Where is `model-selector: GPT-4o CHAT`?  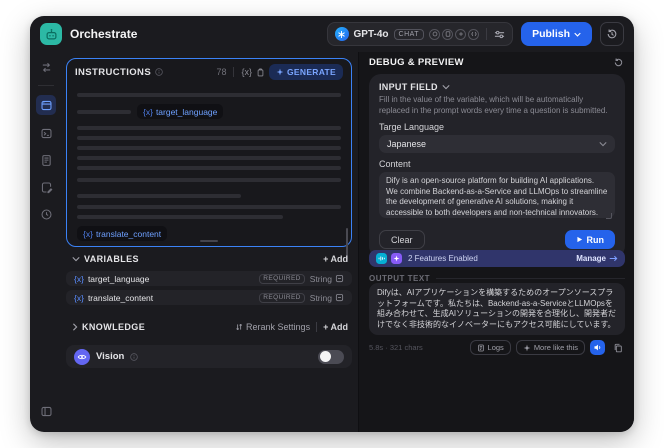 model-selector: GPT-4o CHAT is located at coordinates (420, 34).